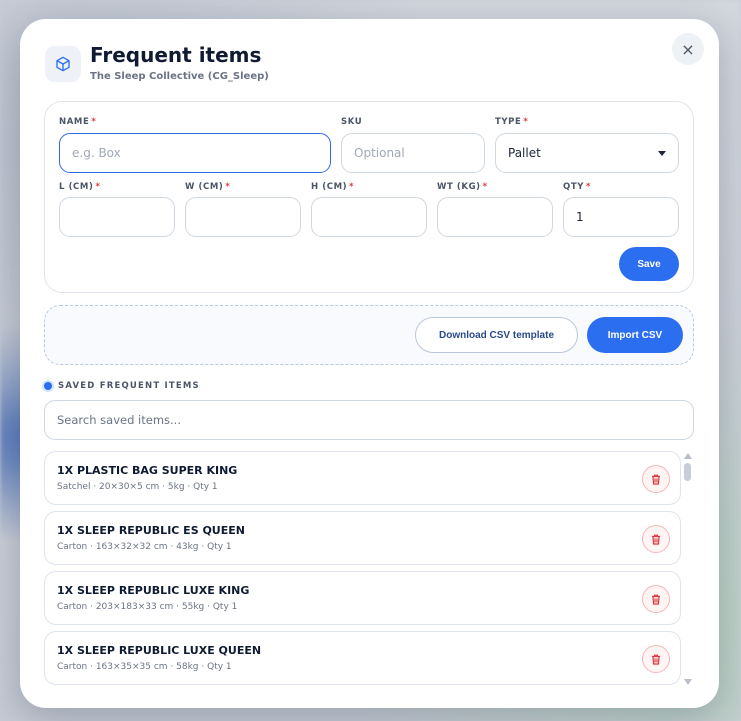 The width and height of the screenshot is (741, 721). Describe the element at coordinates (195, 153) in the screenshot. I see `name-input` at that location.